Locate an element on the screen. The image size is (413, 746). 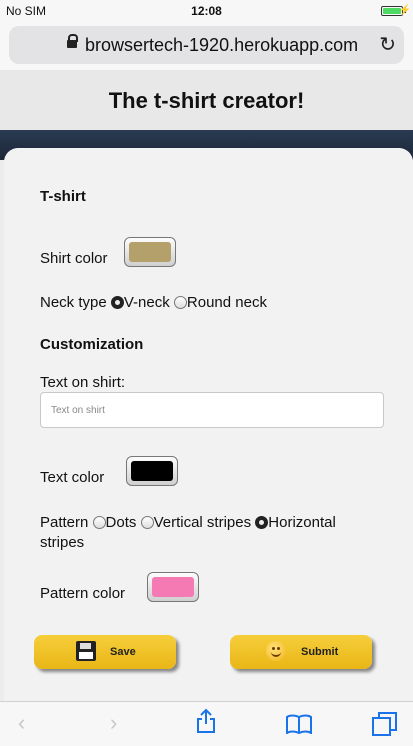
pattern-group: Pattern Dots Vertical stripes Horizontal is located at coordinates (215, 522).